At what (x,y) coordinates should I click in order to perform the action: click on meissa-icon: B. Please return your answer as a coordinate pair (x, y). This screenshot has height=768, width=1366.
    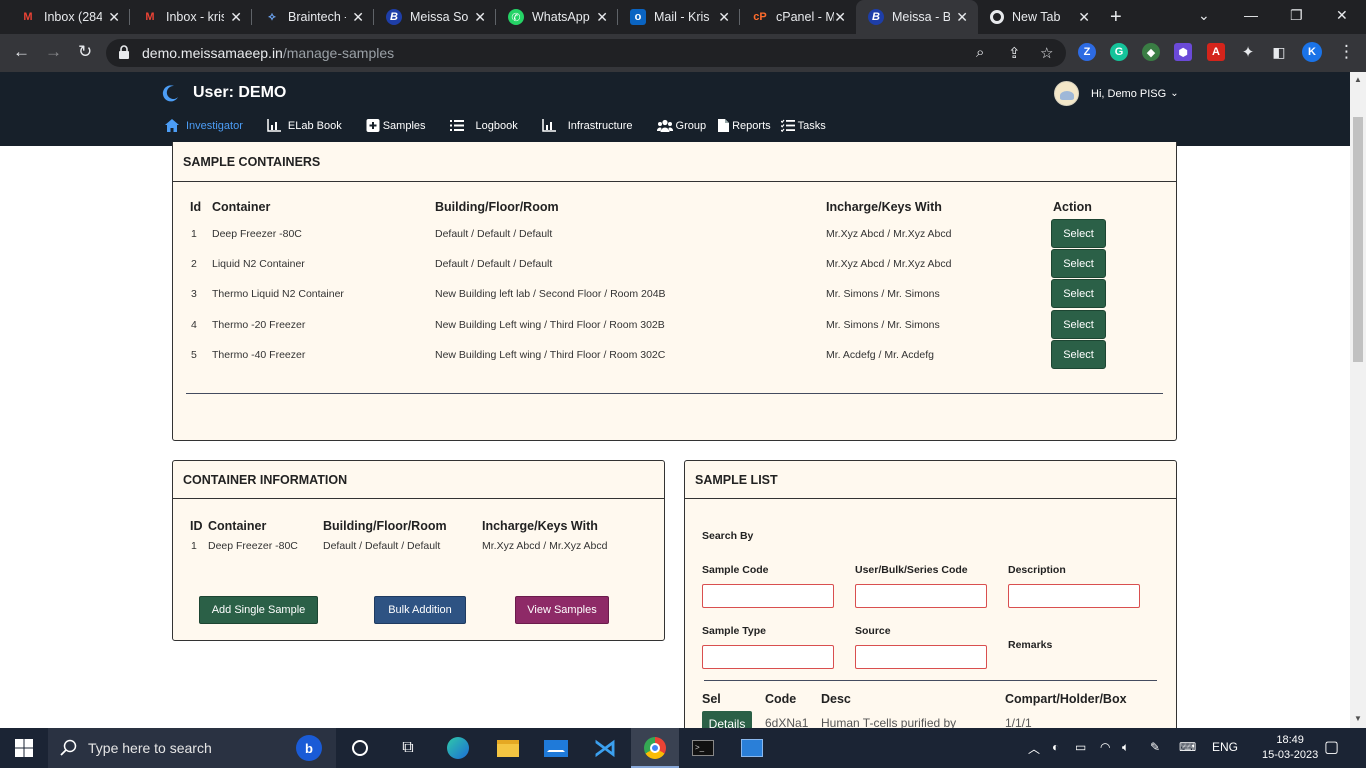
    Looking at the image, I should click on (394, 17).